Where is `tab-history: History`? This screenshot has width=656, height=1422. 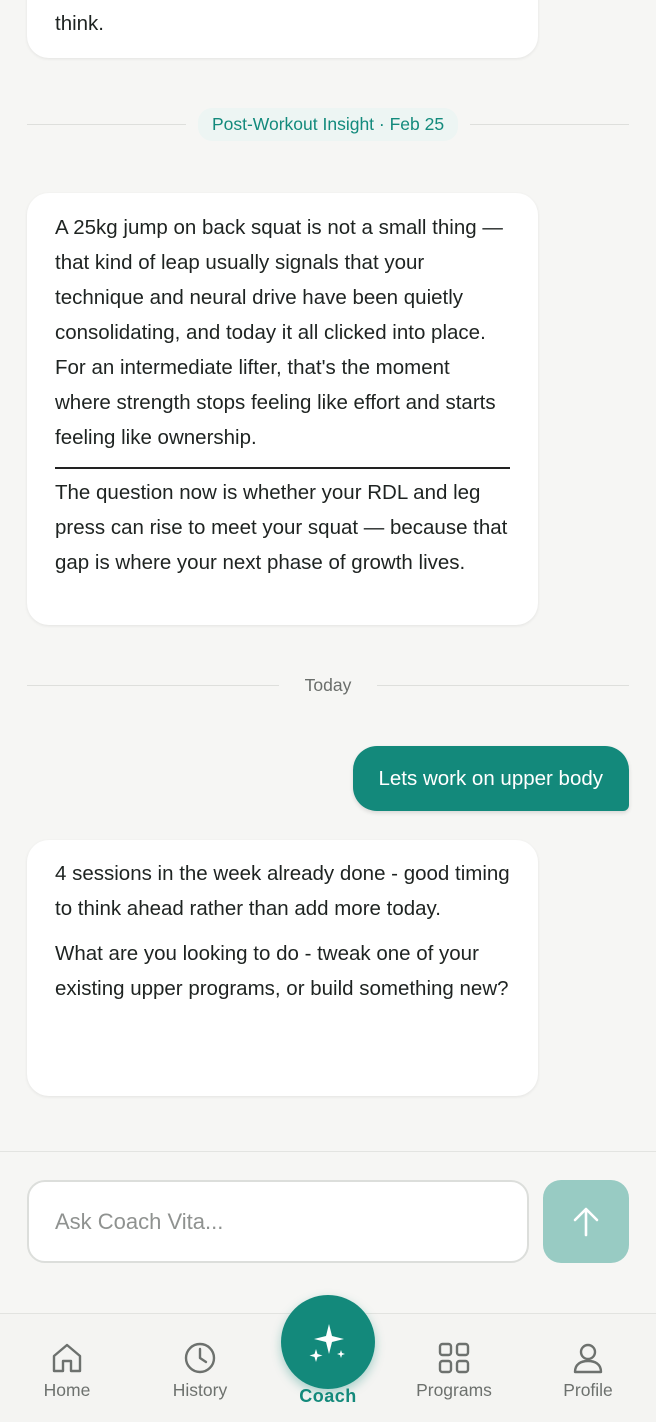 tab-history: History is located at coordinates (200, 1368).